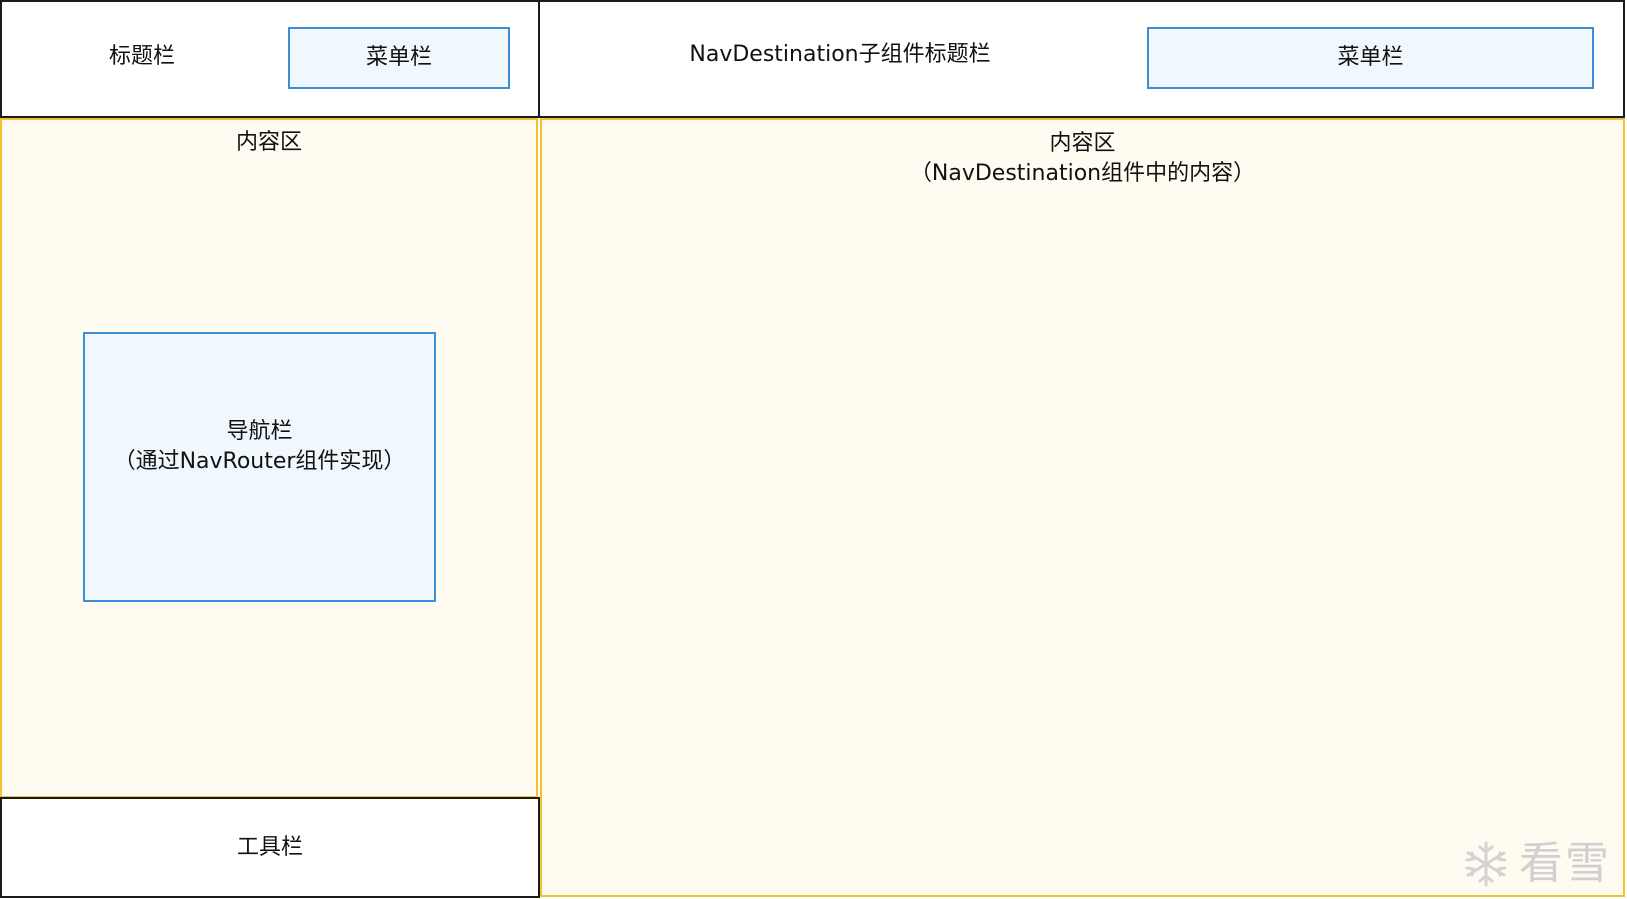 The image size is (1627, 899). I want to click on nav-bar: 导航栏 （通过NavRouter组件实现）, so click(259, 467).